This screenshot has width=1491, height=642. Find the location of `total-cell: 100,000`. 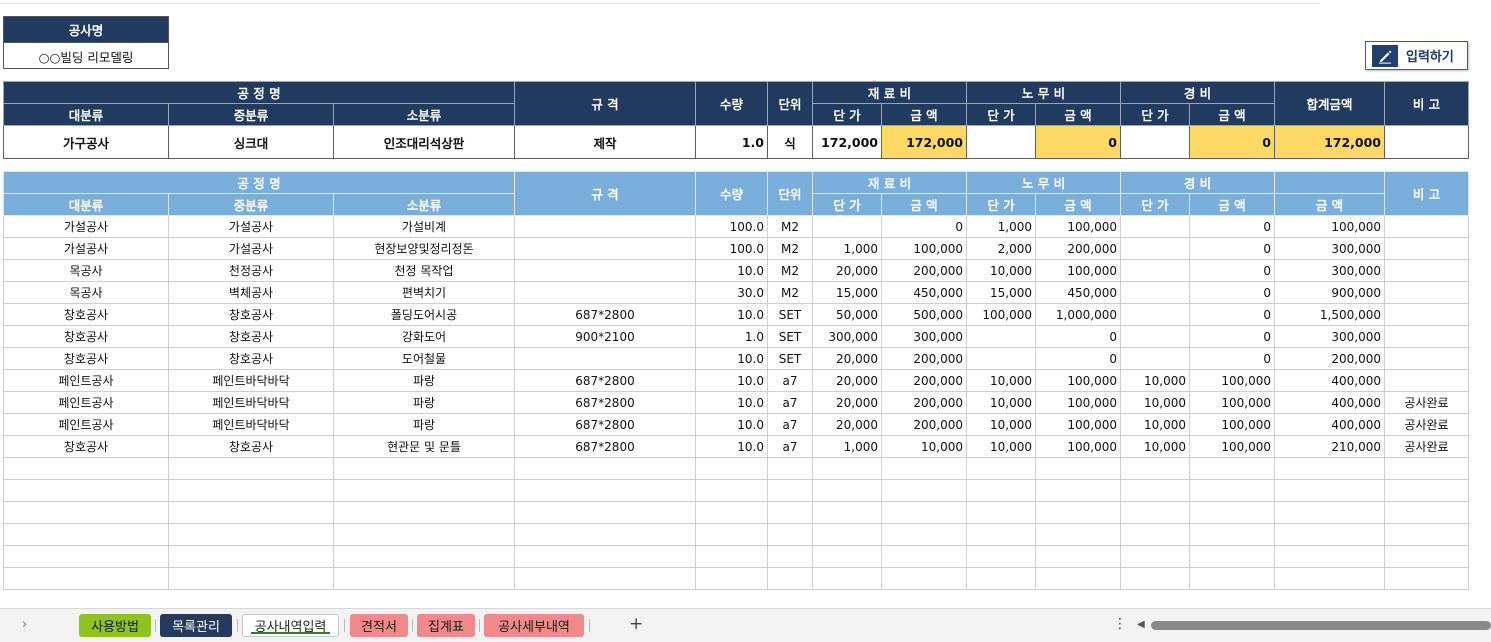

total-cell: 100,000 is located at coordinates (1329, 226).